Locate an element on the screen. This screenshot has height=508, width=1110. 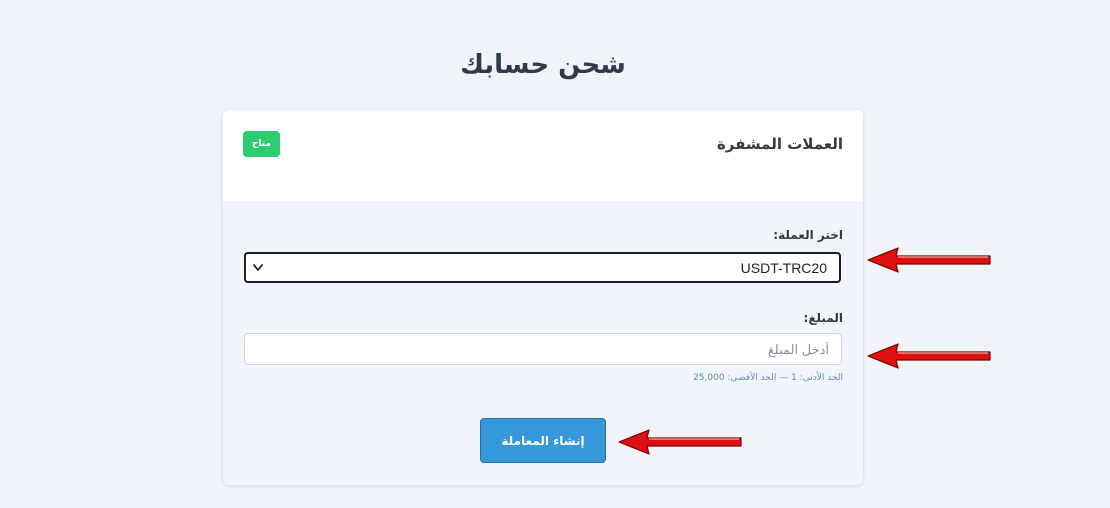
currency-label: اختر العملة: is located at coordinates (808, 235).